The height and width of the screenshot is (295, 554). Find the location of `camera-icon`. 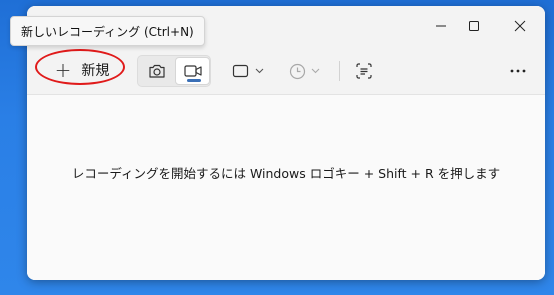

camera-icon is located at coordinates (156, 71).